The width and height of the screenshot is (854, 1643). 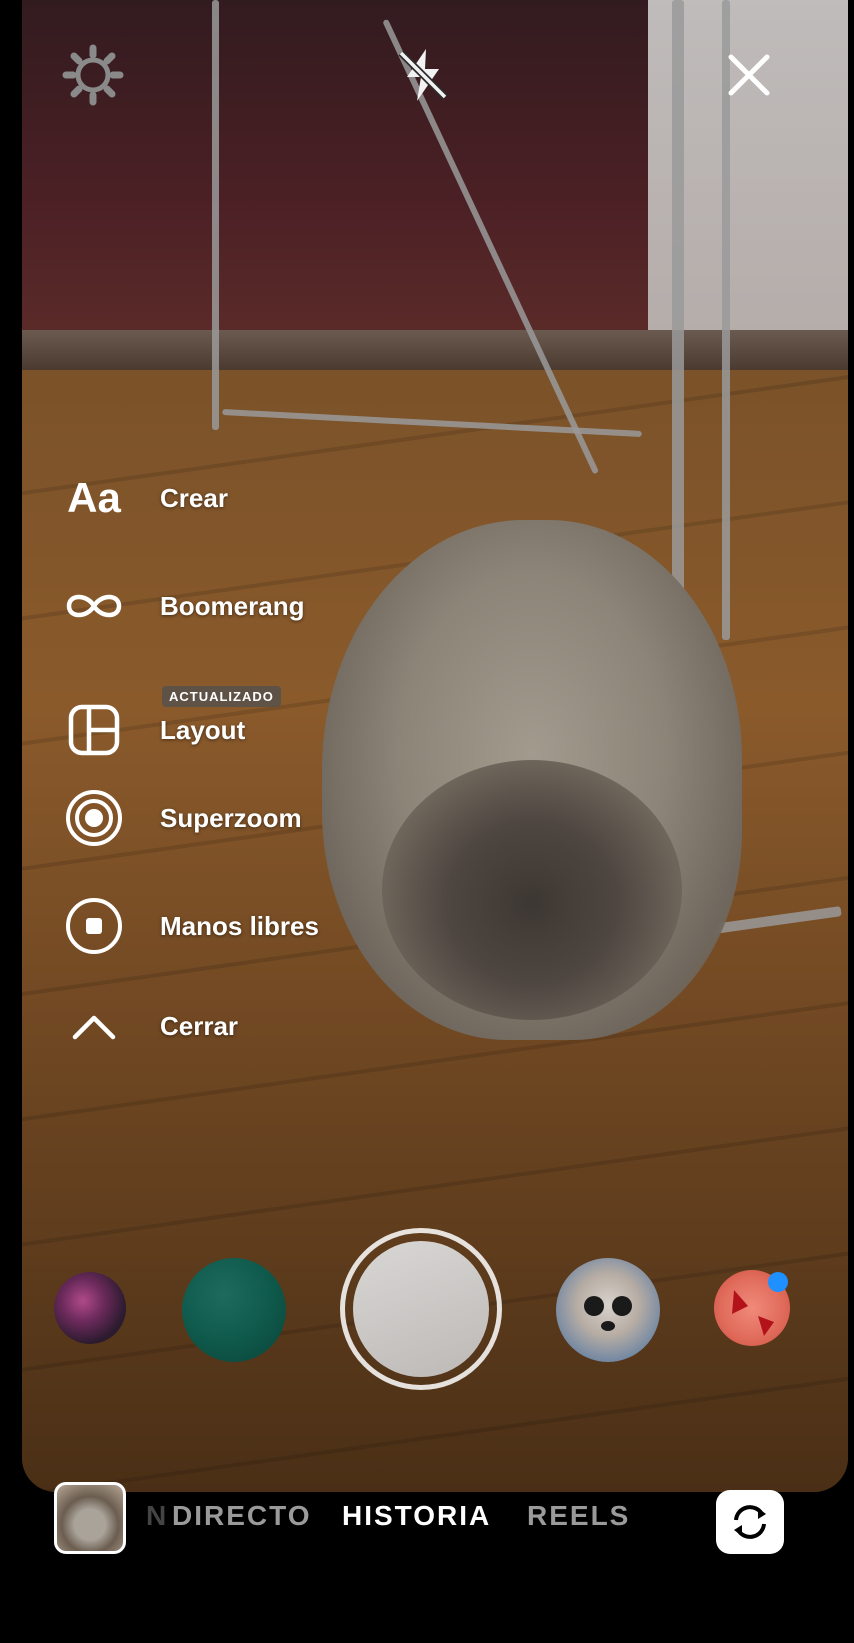 I want to click on shutter-inner, so click(x=421, y=1309).